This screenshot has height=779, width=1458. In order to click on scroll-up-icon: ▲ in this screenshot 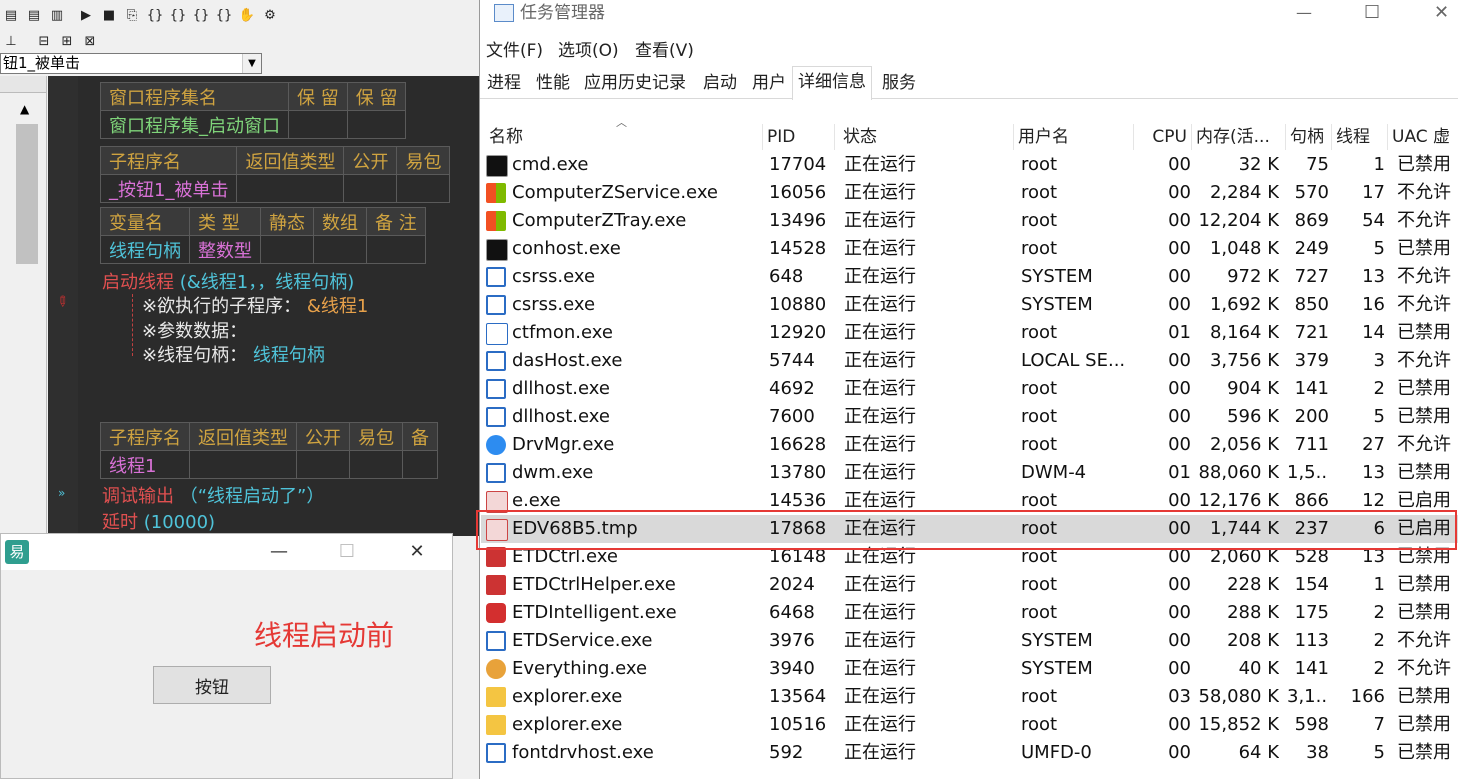, I will do `click(24, 109)`.